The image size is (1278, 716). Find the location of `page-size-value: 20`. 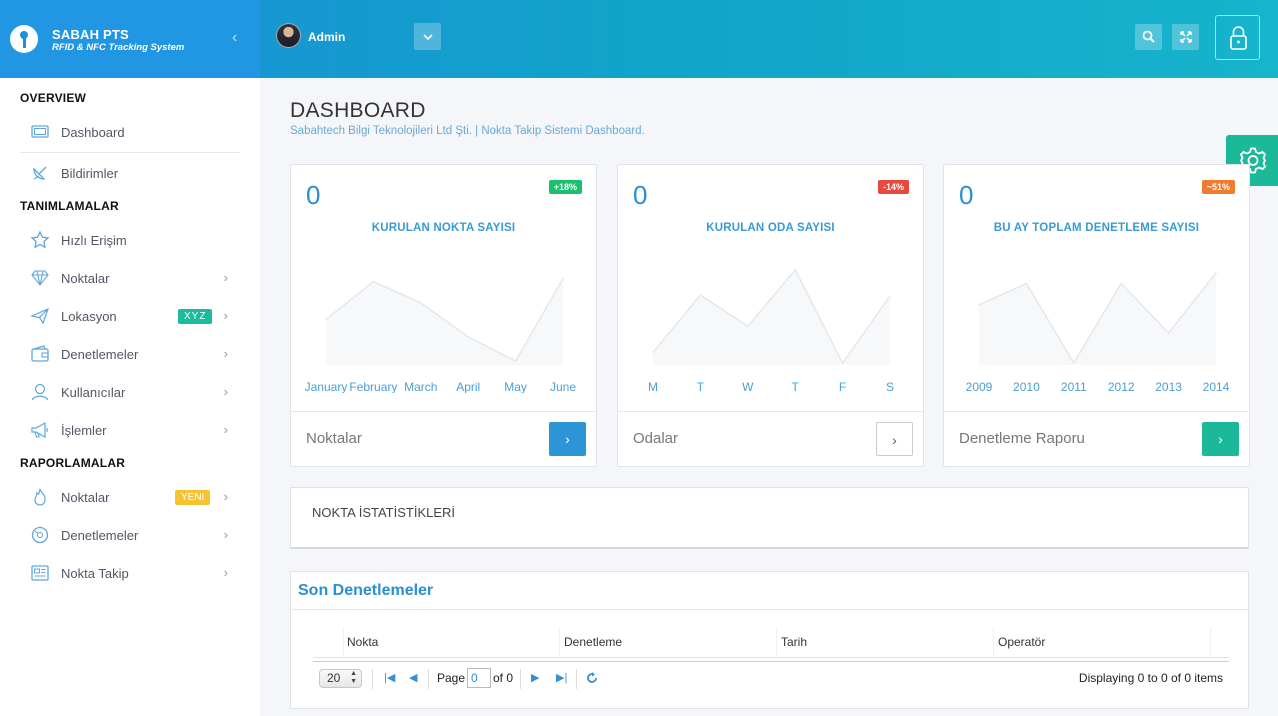

page-size-value: 20 is located at coordinates (334, 678).